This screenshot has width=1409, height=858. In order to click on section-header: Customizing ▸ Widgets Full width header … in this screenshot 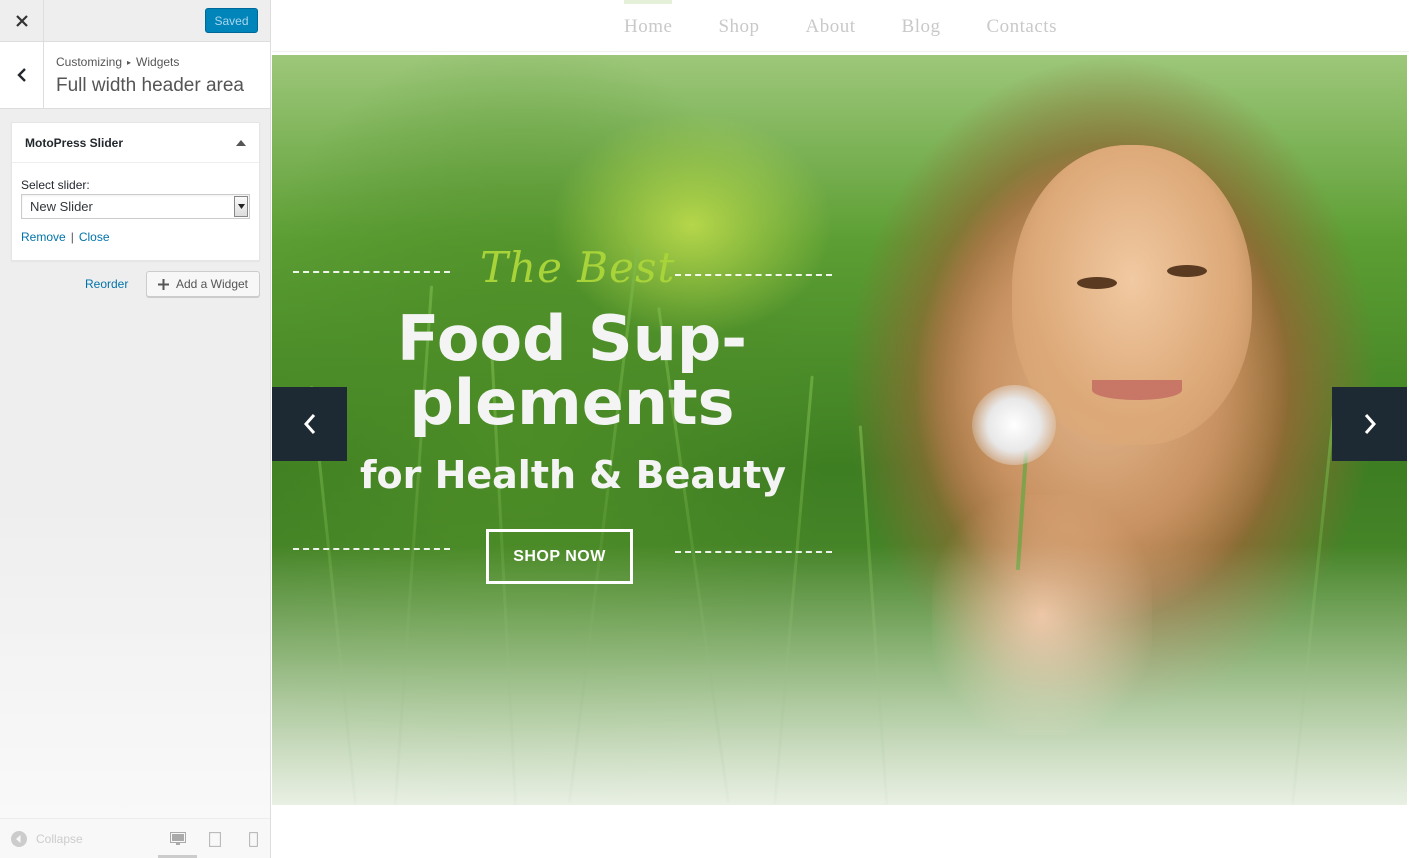, I will do `click(135, 75)`.